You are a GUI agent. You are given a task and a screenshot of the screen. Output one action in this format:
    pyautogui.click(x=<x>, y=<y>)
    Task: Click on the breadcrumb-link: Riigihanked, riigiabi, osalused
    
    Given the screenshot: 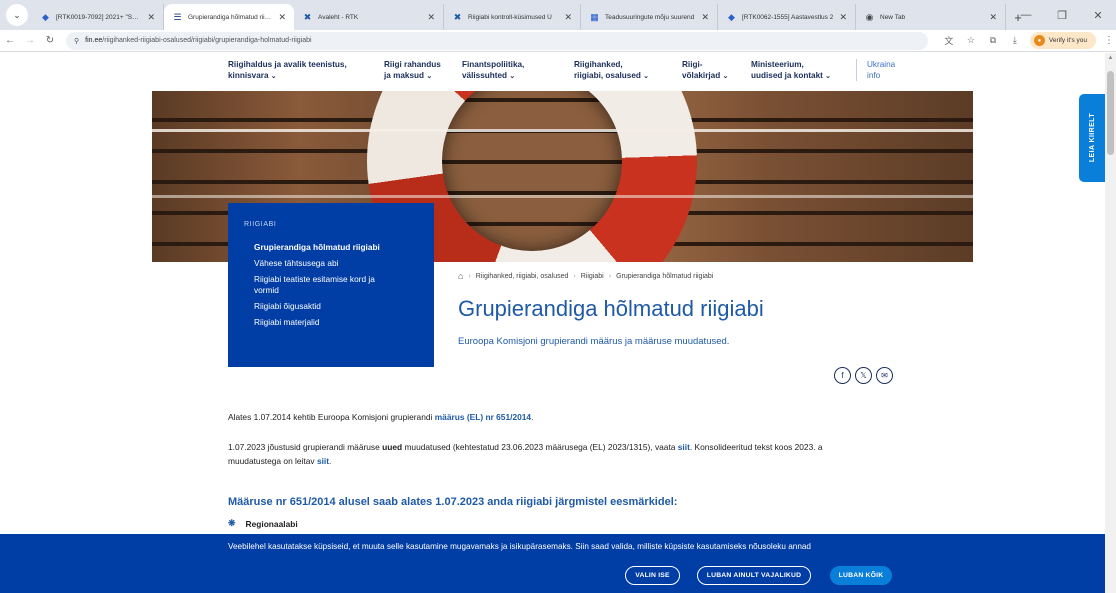 What is the action you would take?
    pyautogui.click(x=522, y=276)
    